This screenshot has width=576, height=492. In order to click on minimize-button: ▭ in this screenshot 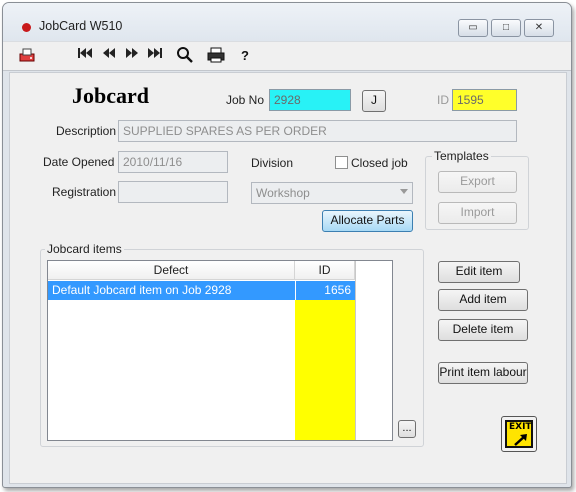, I will do `click(473, 28)`.